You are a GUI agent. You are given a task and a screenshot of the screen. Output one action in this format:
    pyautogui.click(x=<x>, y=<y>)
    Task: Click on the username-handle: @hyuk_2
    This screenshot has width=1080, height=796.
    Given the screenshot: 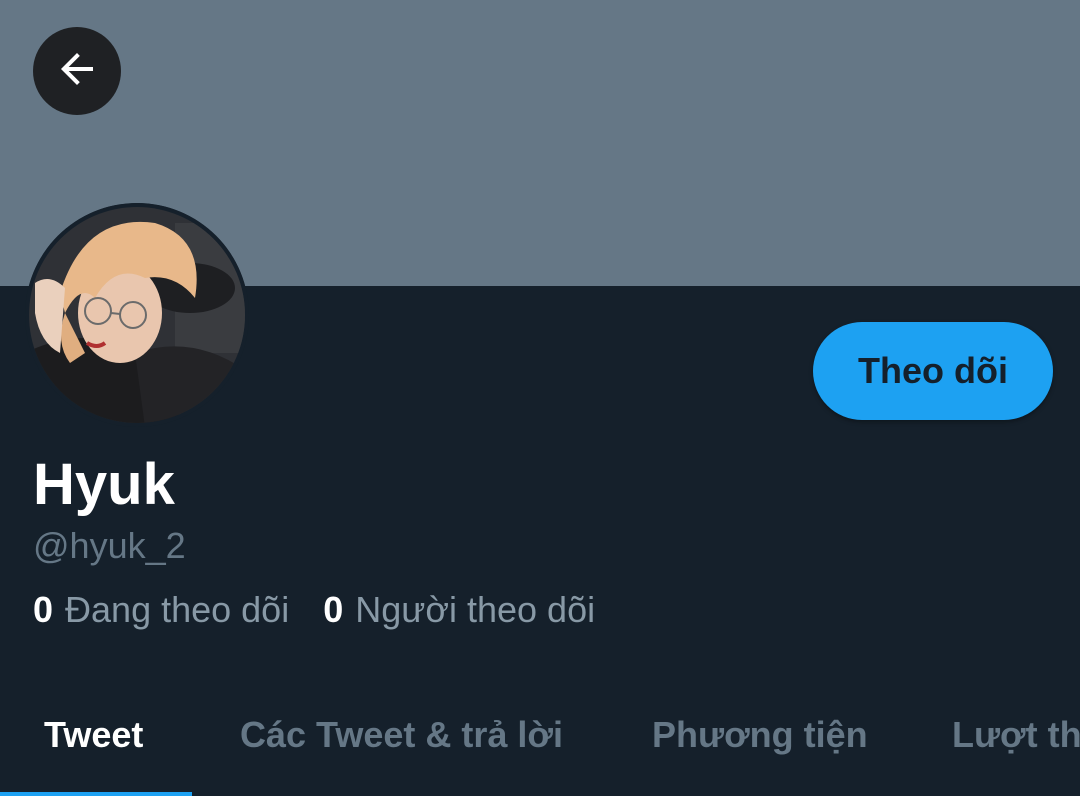 What is the action you would take?
    pyautogui.click(x=109, y=545)
    